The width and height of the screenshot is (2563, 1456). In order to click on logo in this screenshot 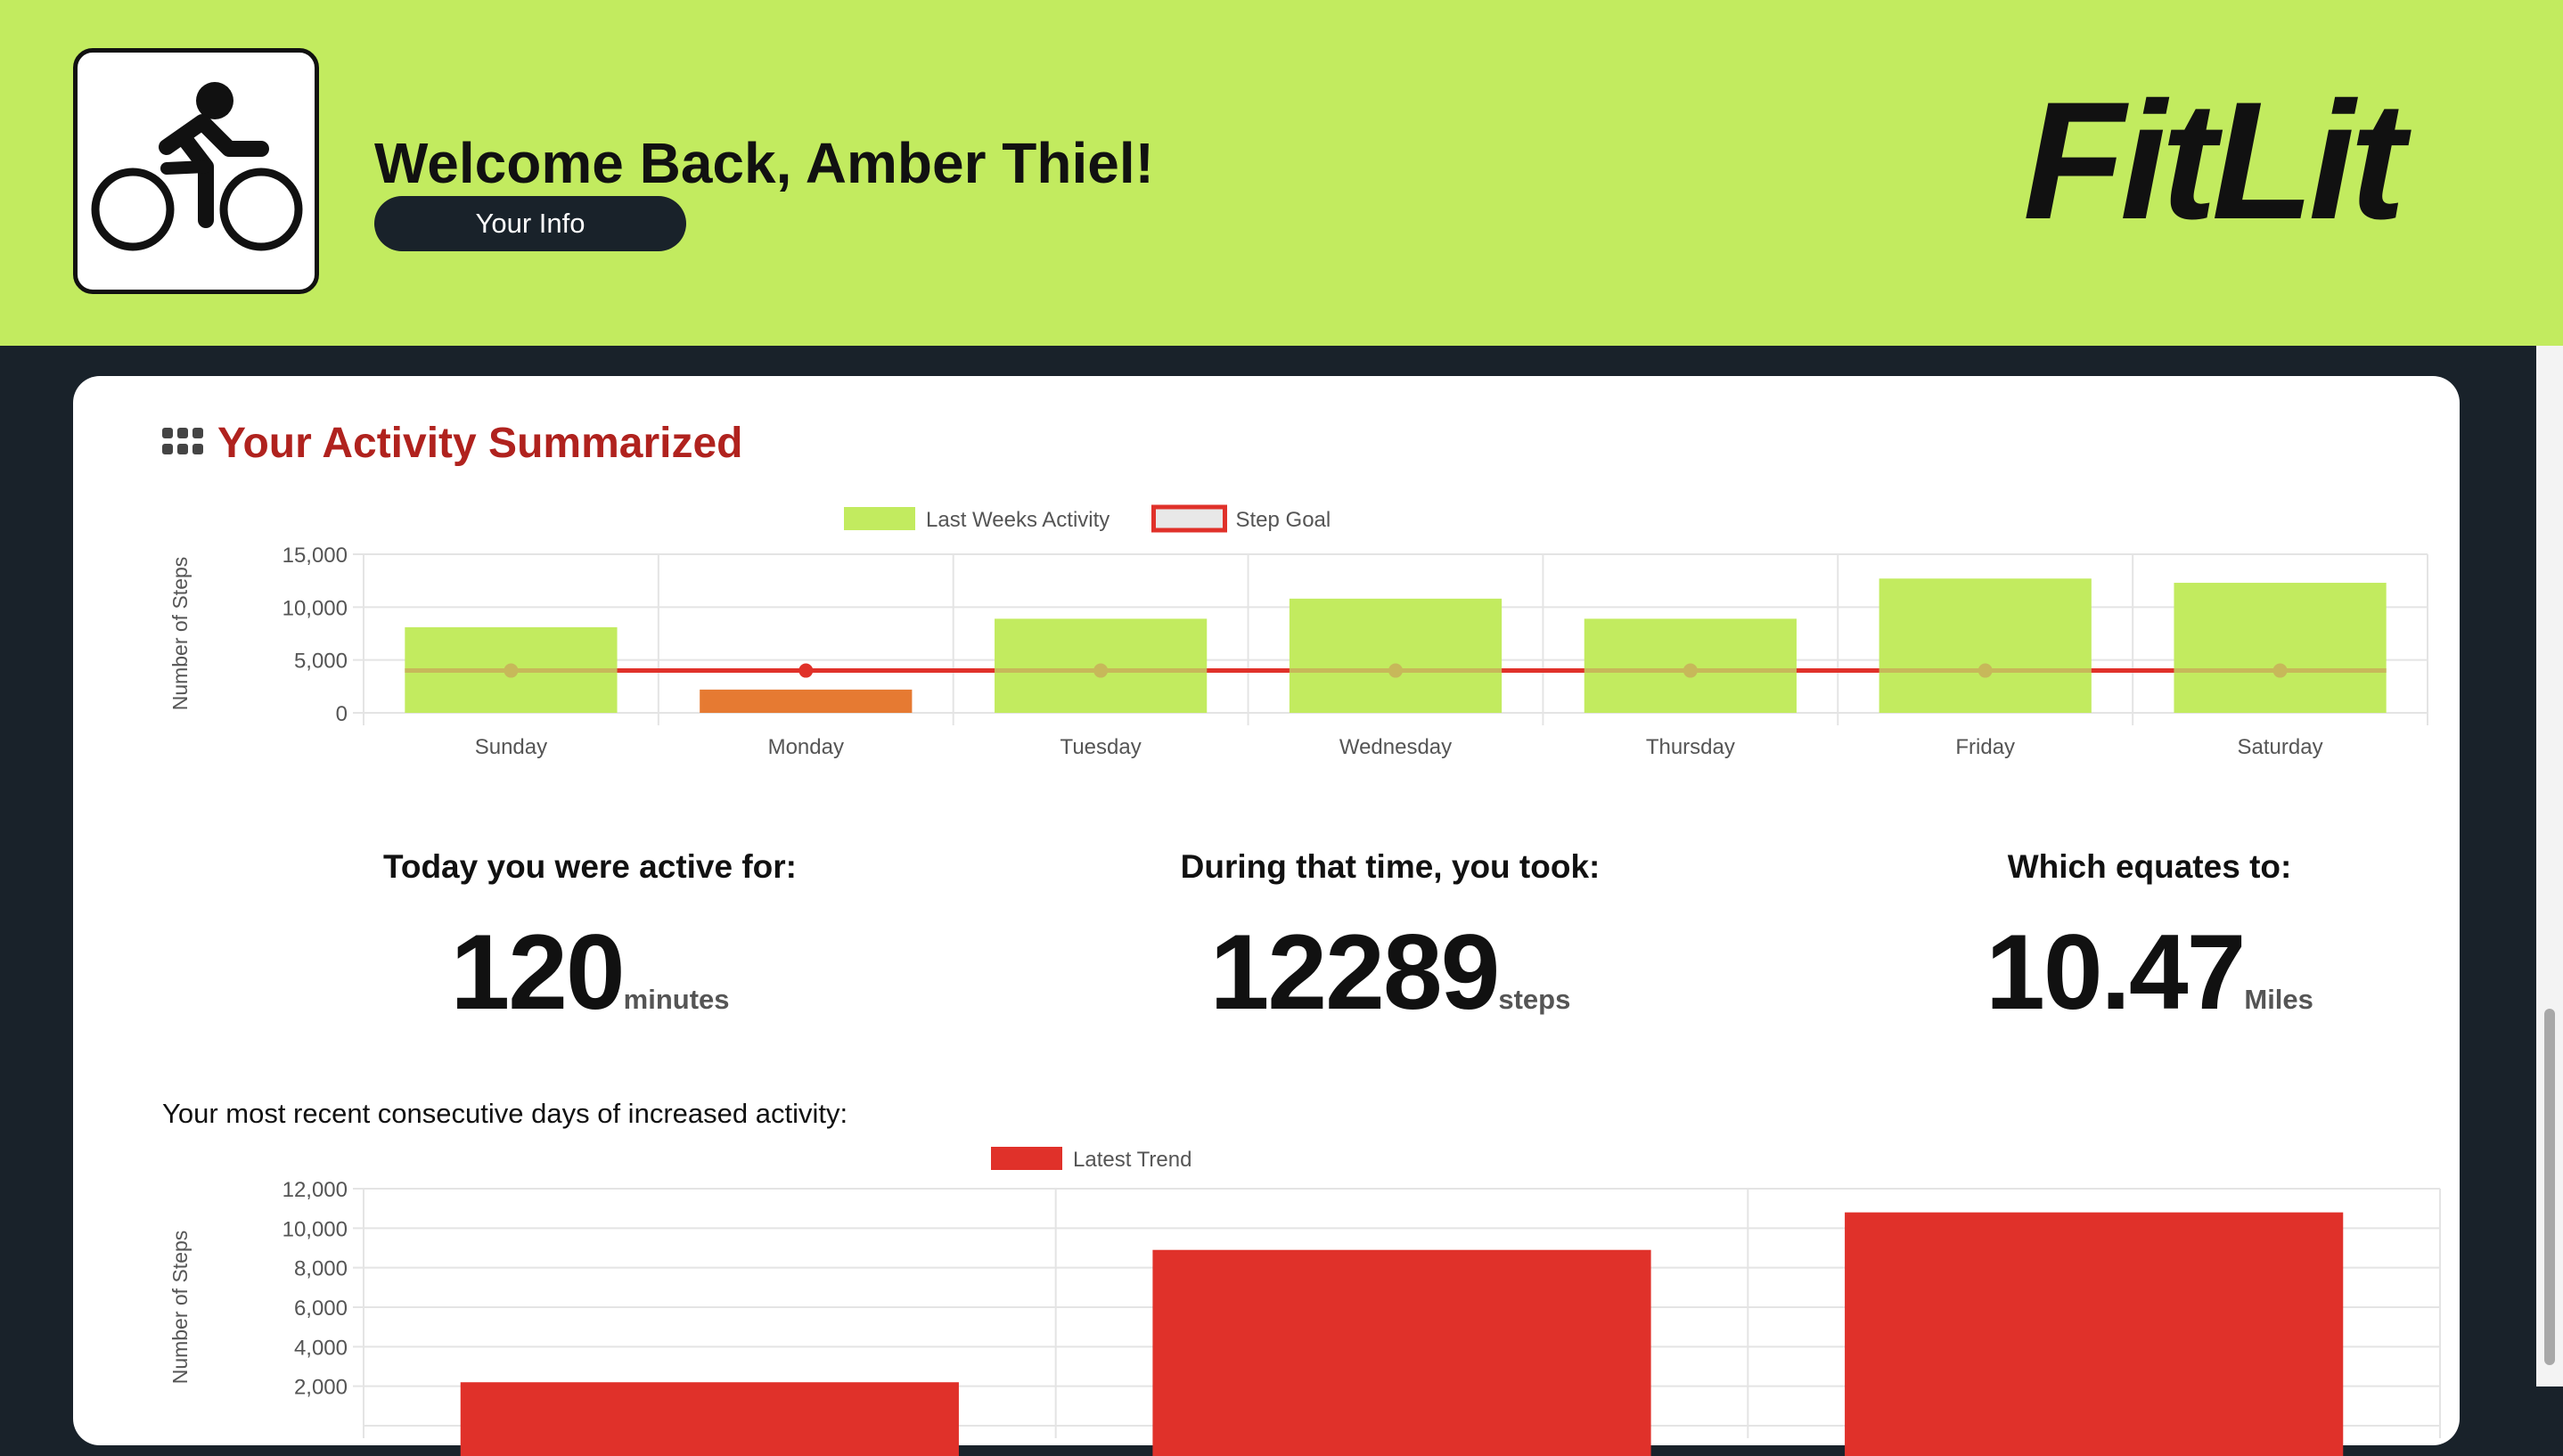, I will do `click(196, 171)`.